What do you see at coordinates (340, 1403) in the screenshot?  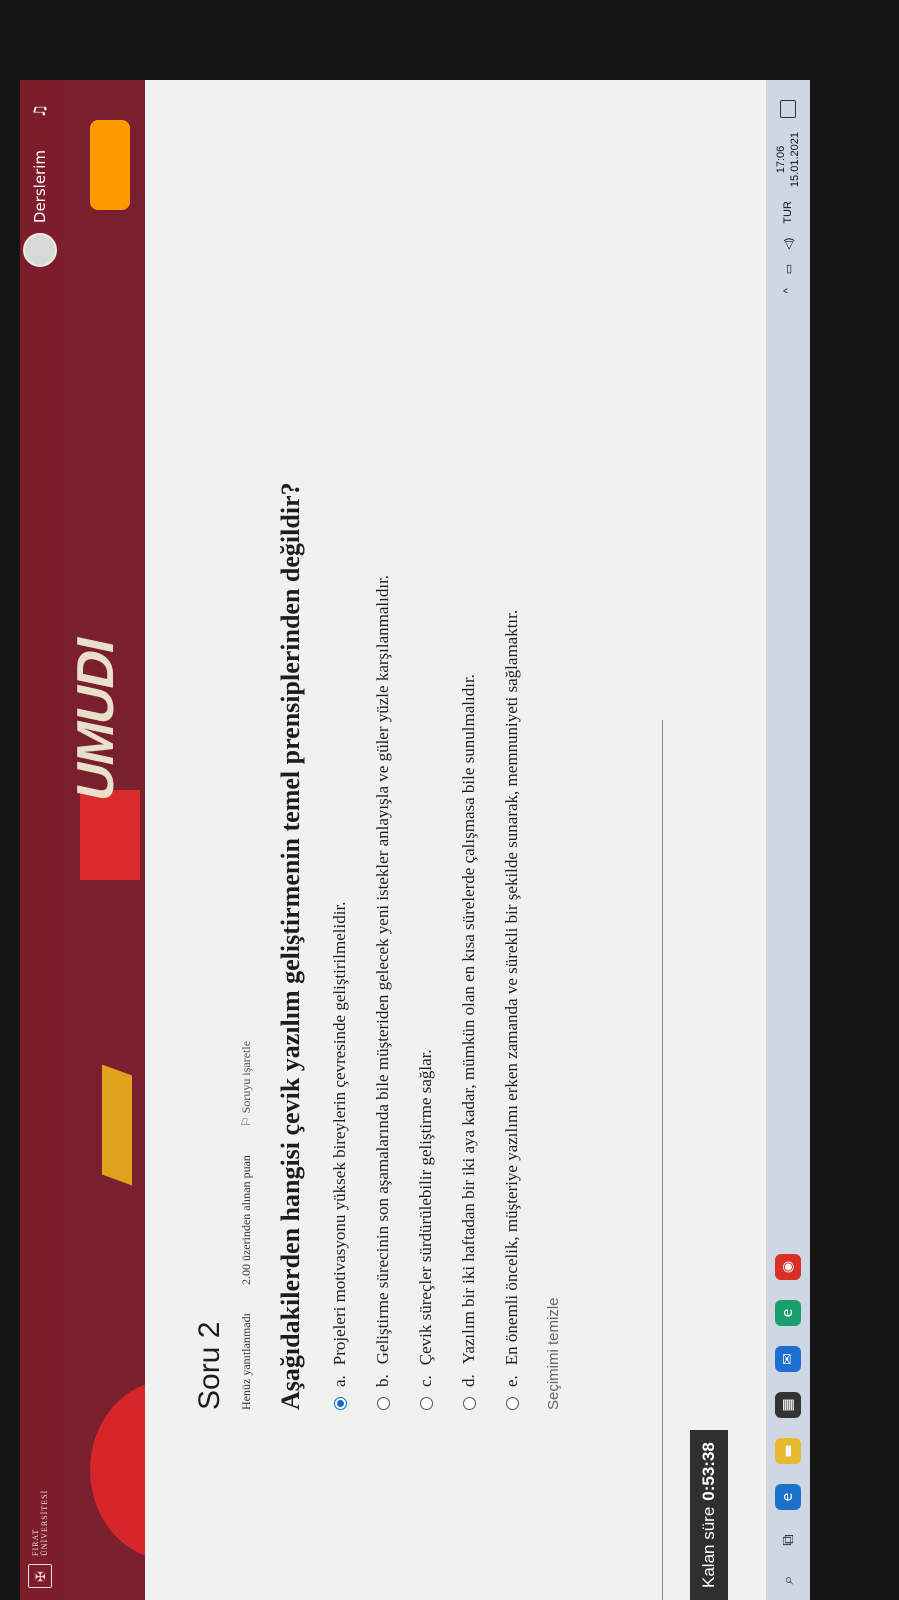 I see `radio-a` at bounding box center [340, 1403].